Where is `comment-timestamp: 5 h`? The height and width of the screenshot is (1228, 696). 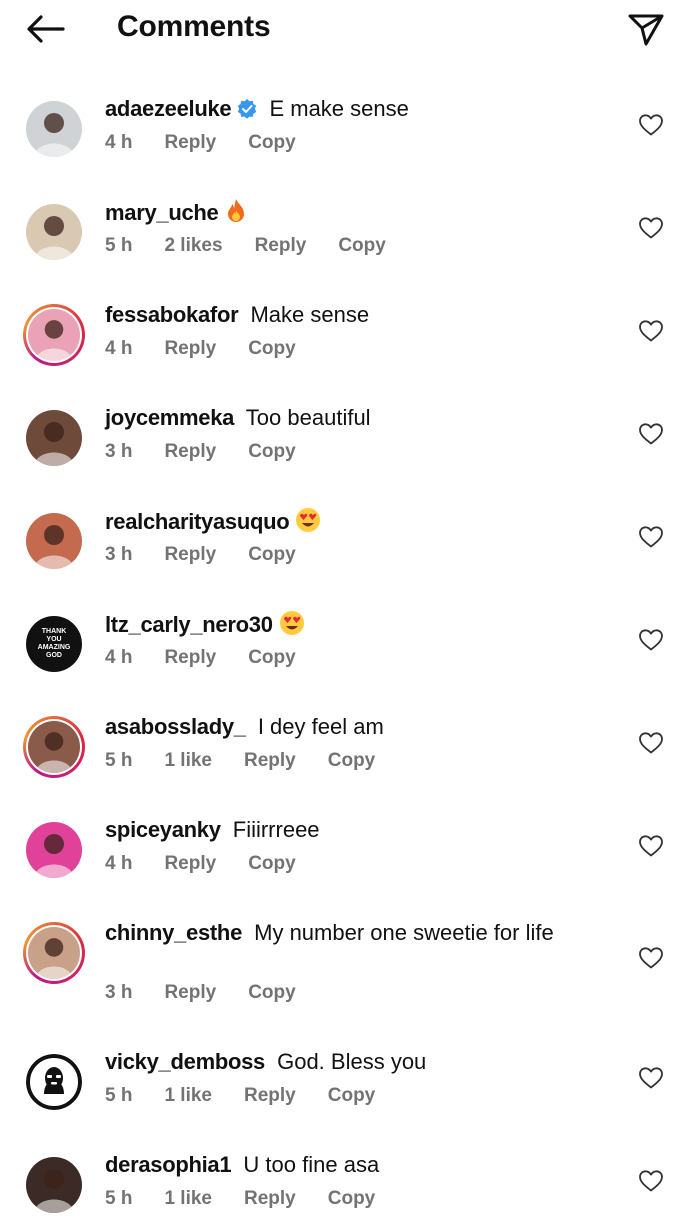
comment-timestamp: 5 h is located at coordinates (119, 245).